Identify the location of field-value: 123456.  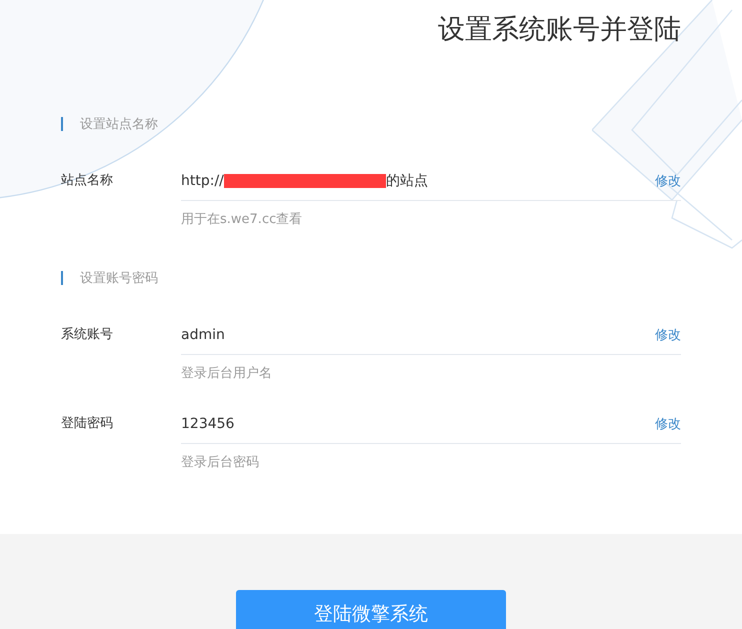
(207, 424).